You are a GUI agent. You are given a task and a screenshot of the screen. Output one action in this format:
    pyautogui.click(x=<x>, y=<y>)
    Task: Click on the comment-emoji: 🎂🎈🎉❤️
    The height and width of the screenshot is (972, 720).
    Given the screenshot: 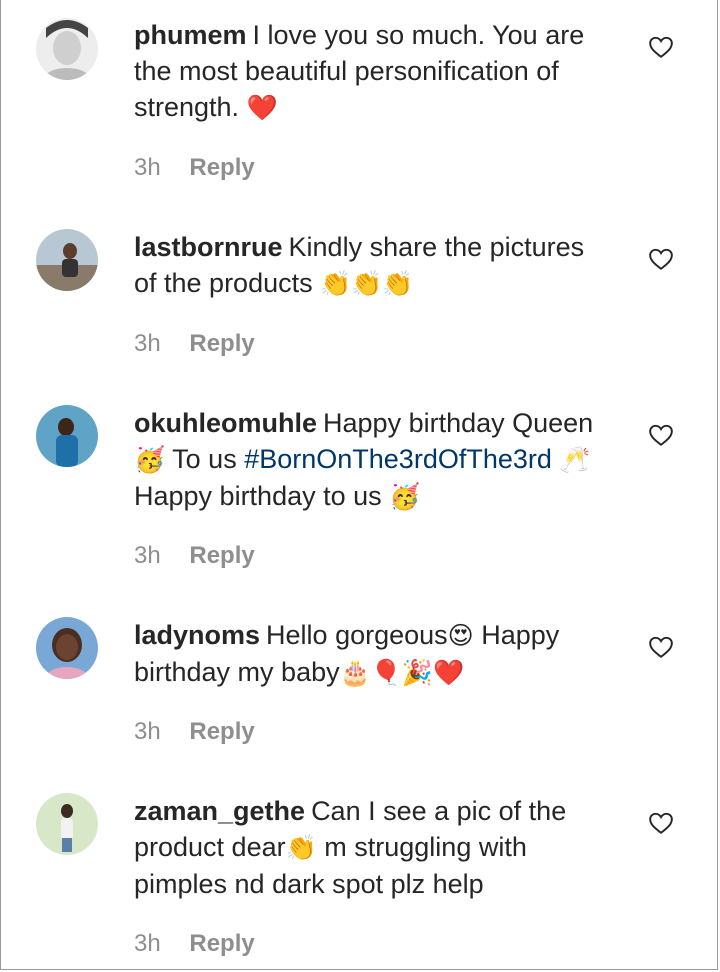 What is the action you would take?
    pyautogui.click(x=402, y=672)
    